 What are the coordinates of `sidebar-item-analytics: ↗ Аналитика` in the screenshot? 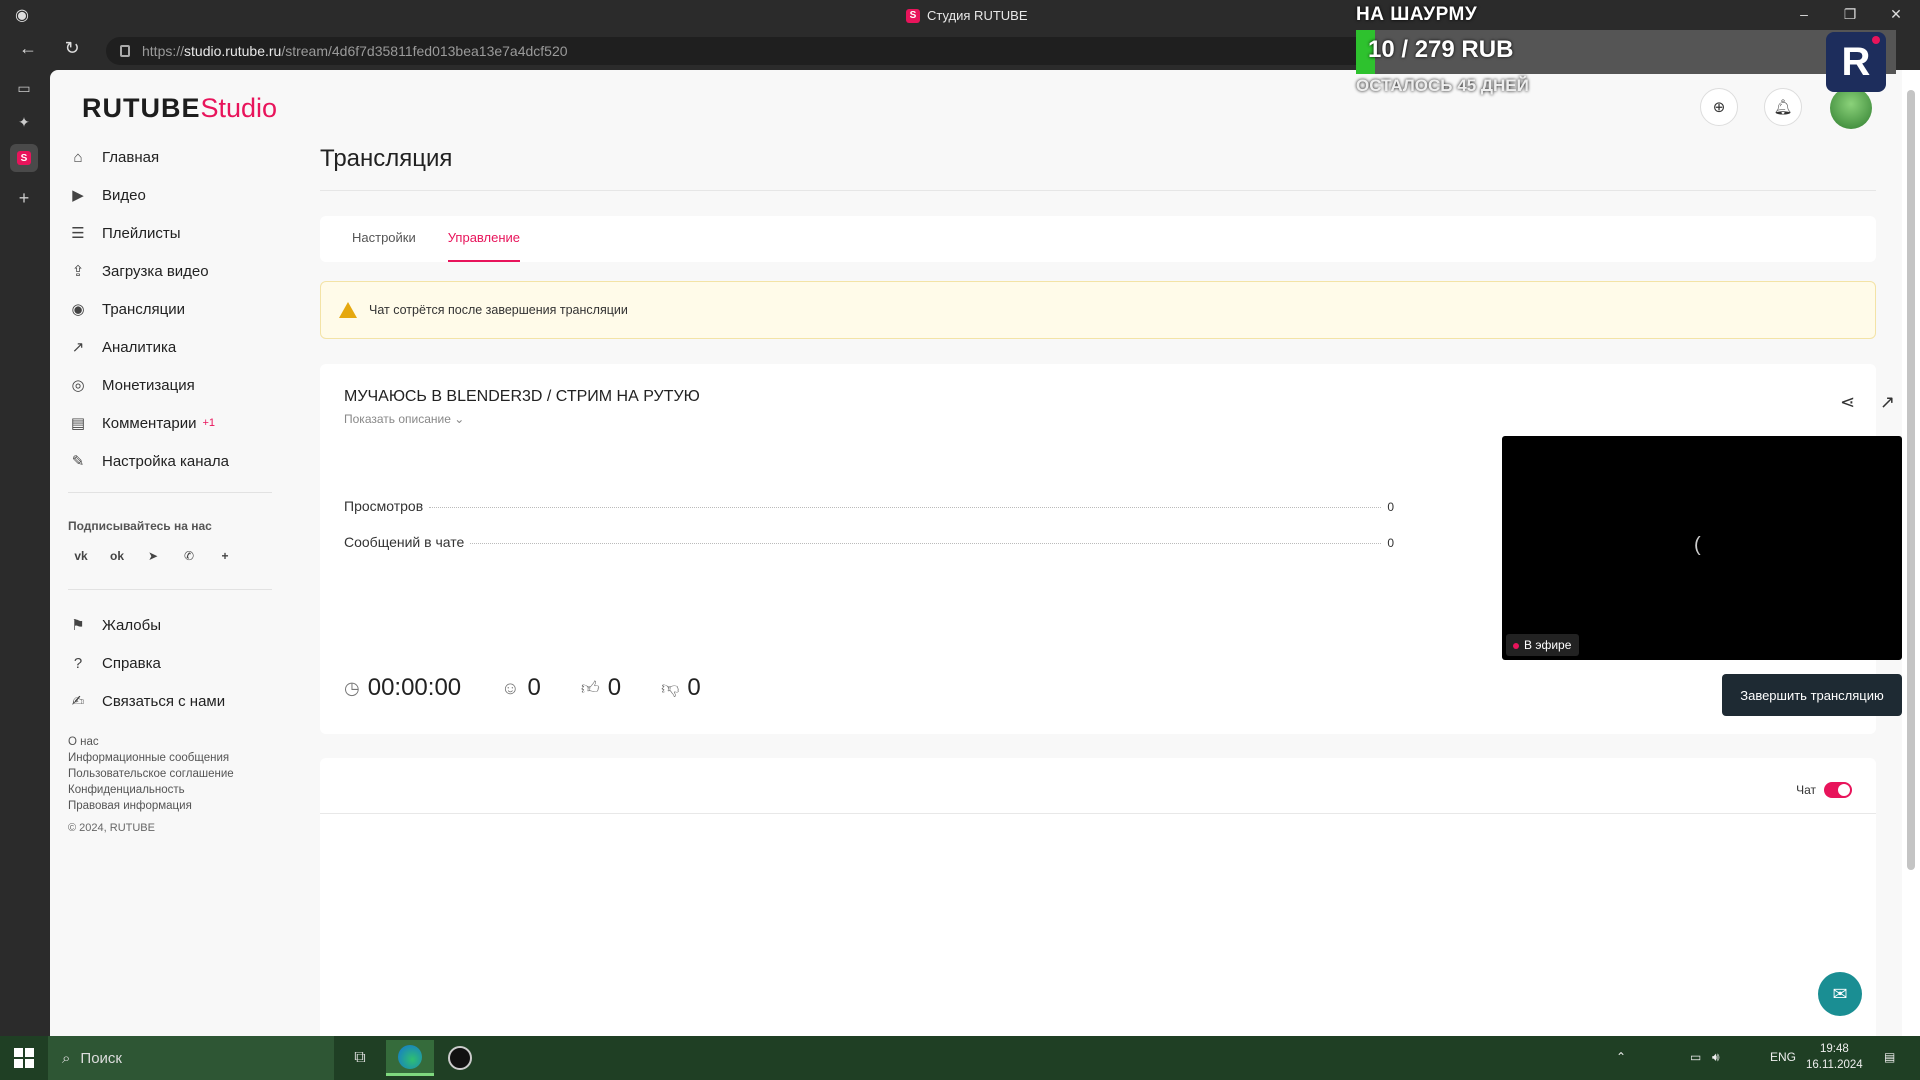 It's located at (160, 347).